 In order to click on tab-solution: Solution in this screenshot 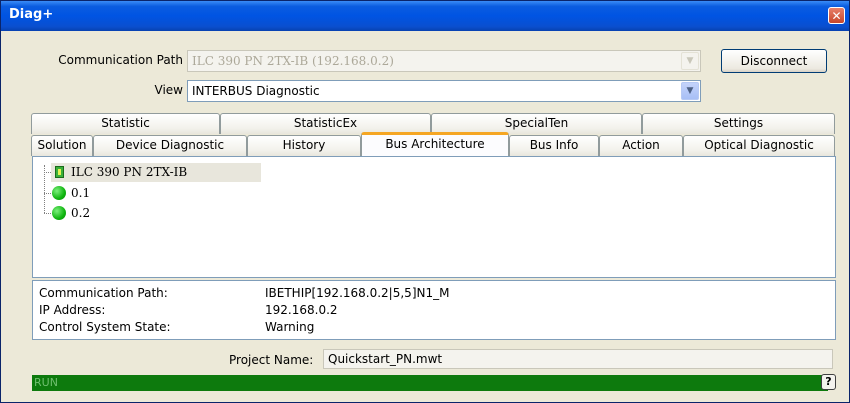, I will do `click(62, 145)`.